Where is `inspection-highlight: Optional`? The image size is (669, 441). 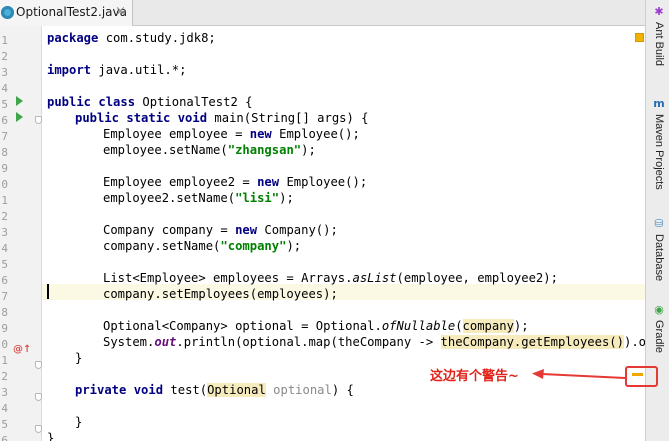 inspection-highlight: Optional is located at coordinates (236, 390).